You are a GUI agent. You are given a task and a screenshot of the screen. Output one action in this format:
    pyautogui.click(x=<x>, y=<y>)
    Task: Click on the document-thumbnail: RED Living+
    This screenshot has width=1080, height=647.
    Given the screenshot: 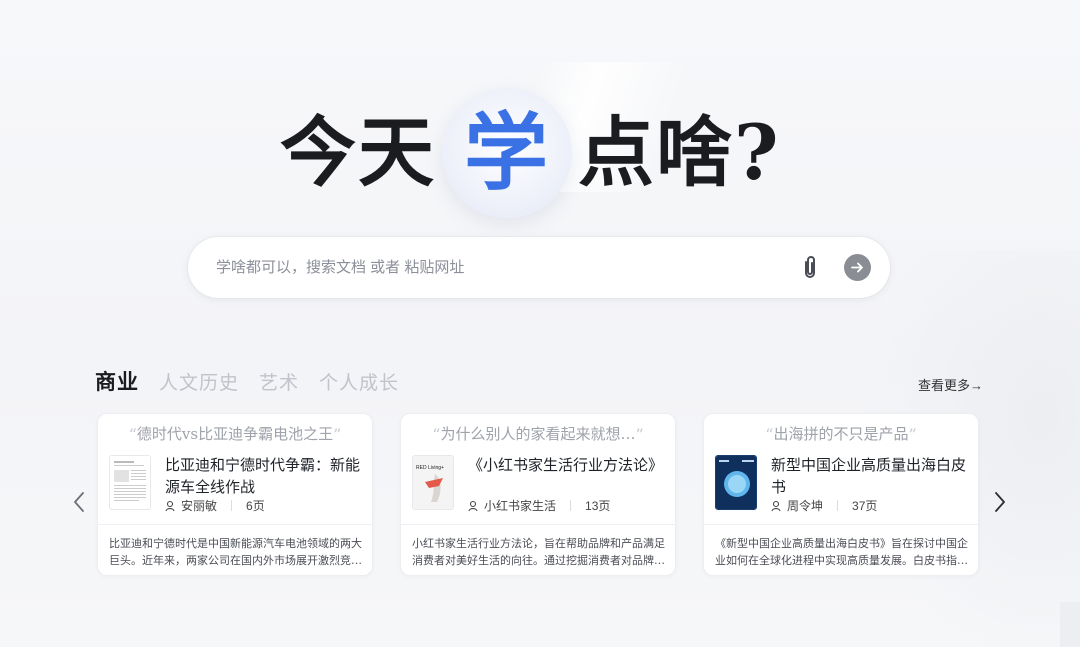 What is the action you would take?
    pyautogui.click(x=433, y=482)
    